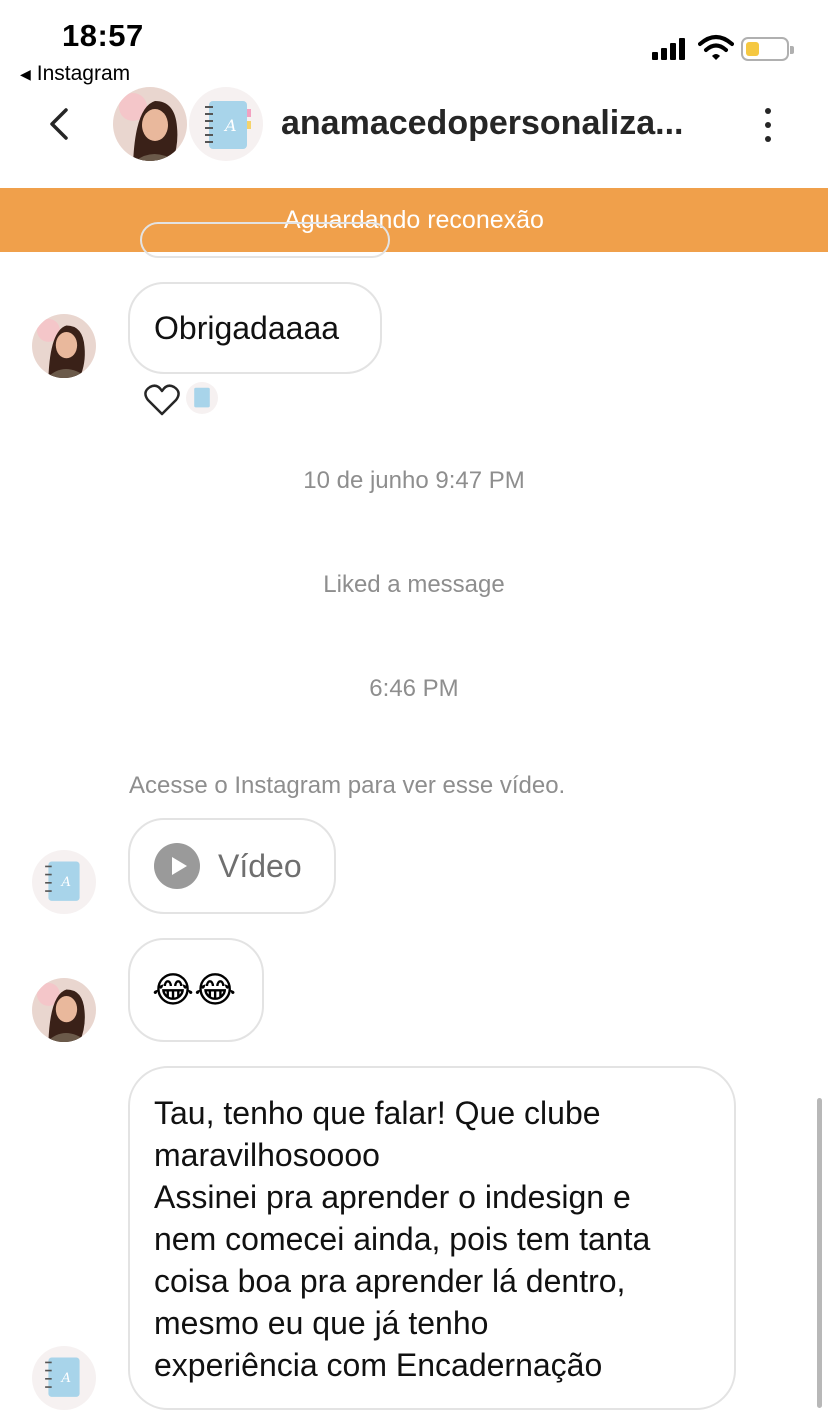  Describe the element at coordinates (162, 400) in the screenshot. I see `heart-icon` at that location.